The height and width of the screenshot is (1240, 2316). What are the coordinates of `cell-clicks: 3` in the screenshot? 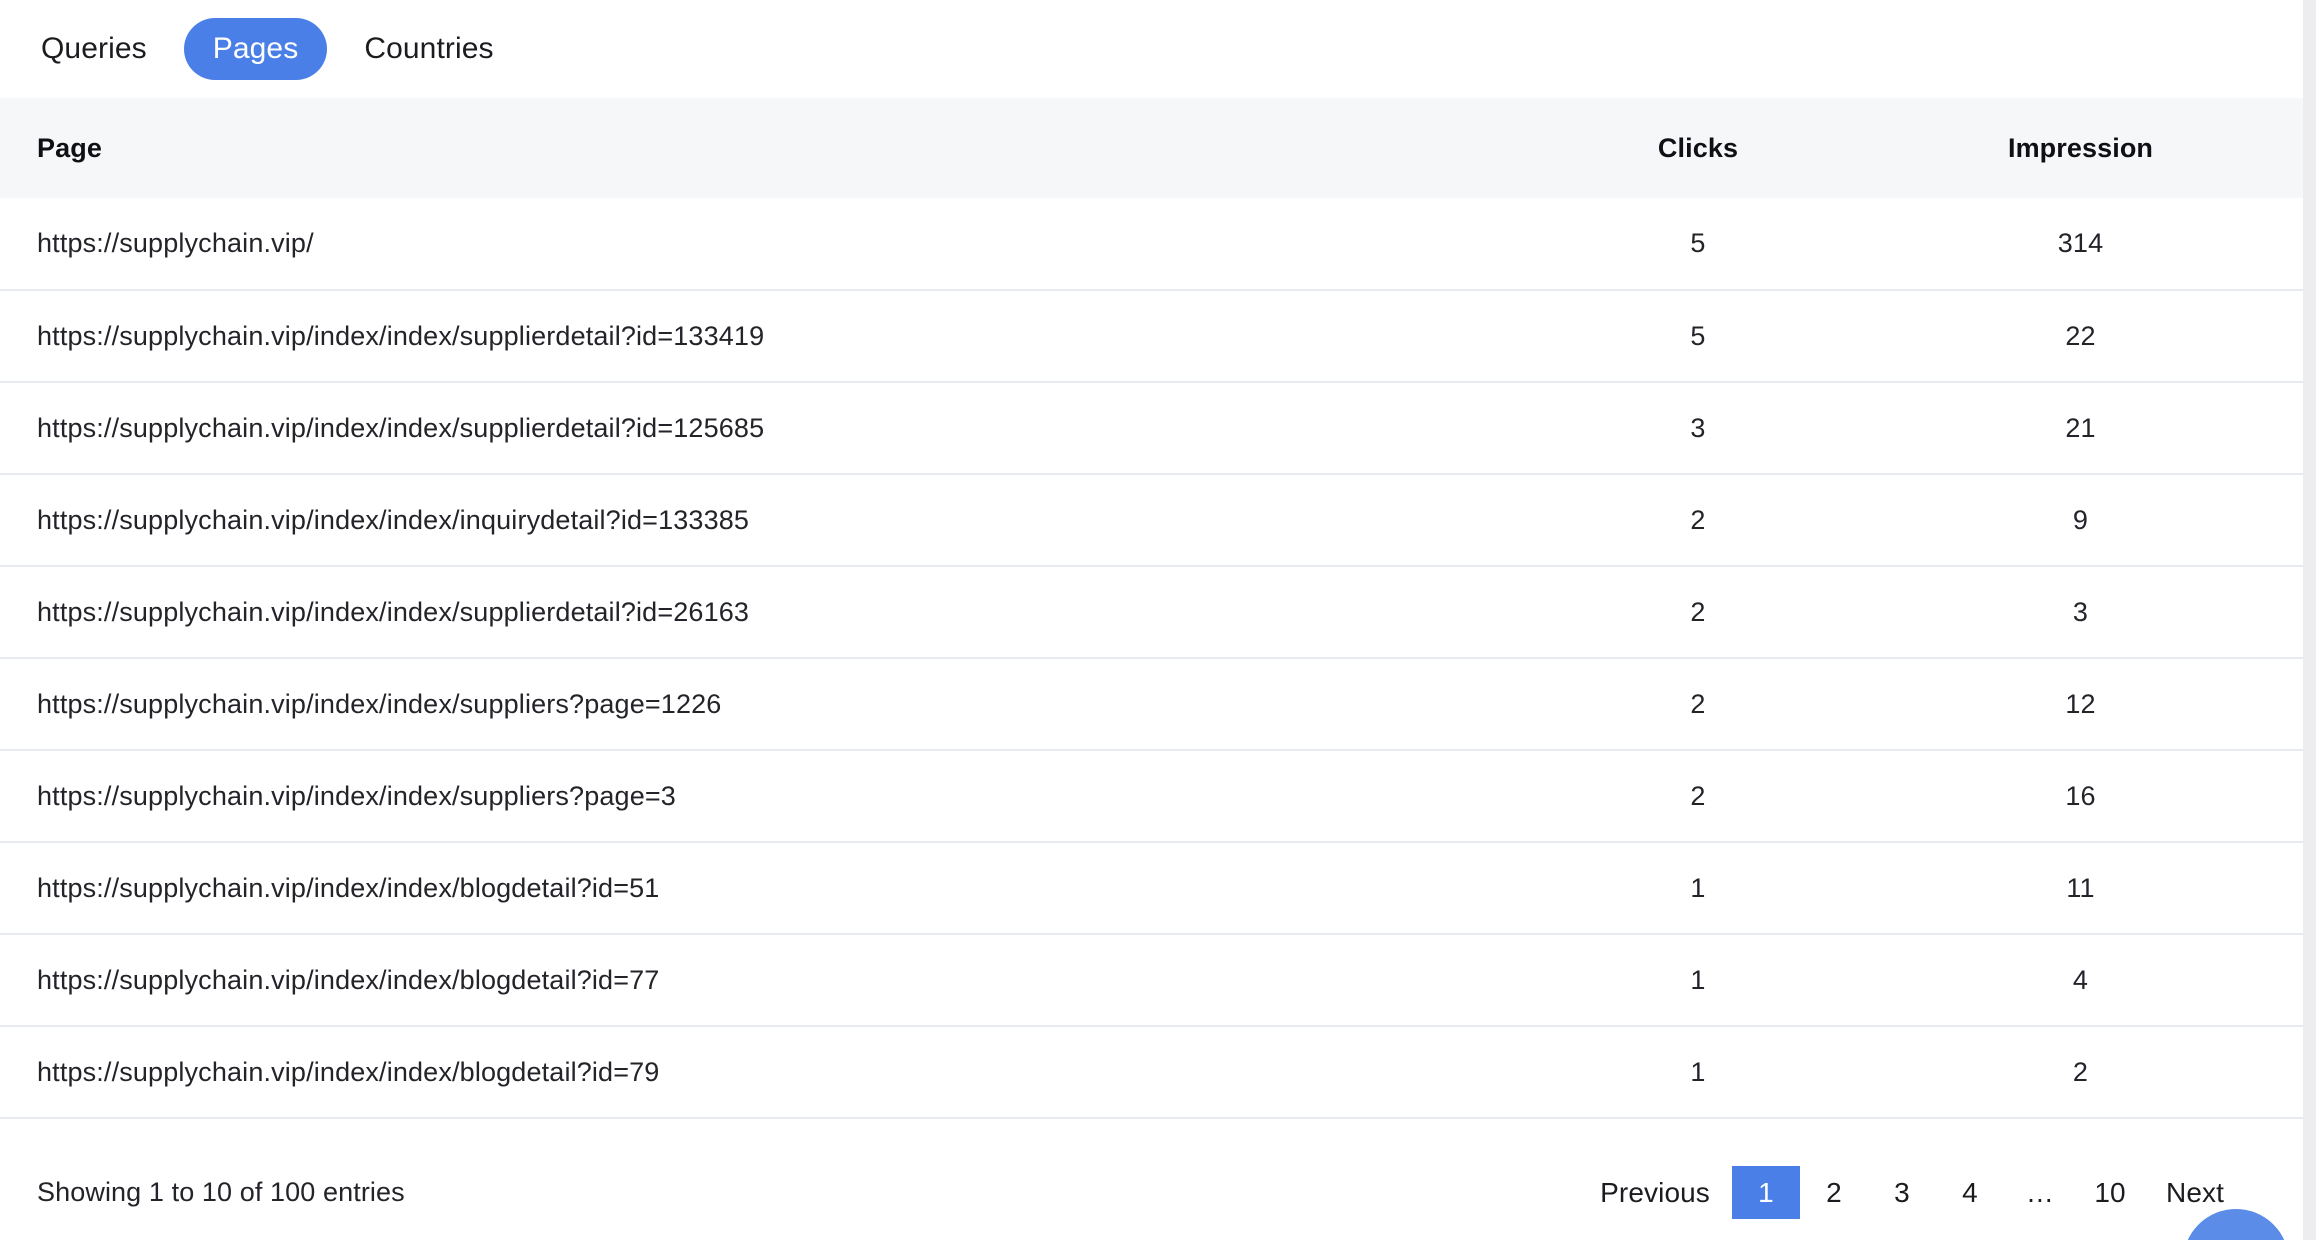 It's located at (1702, 428).